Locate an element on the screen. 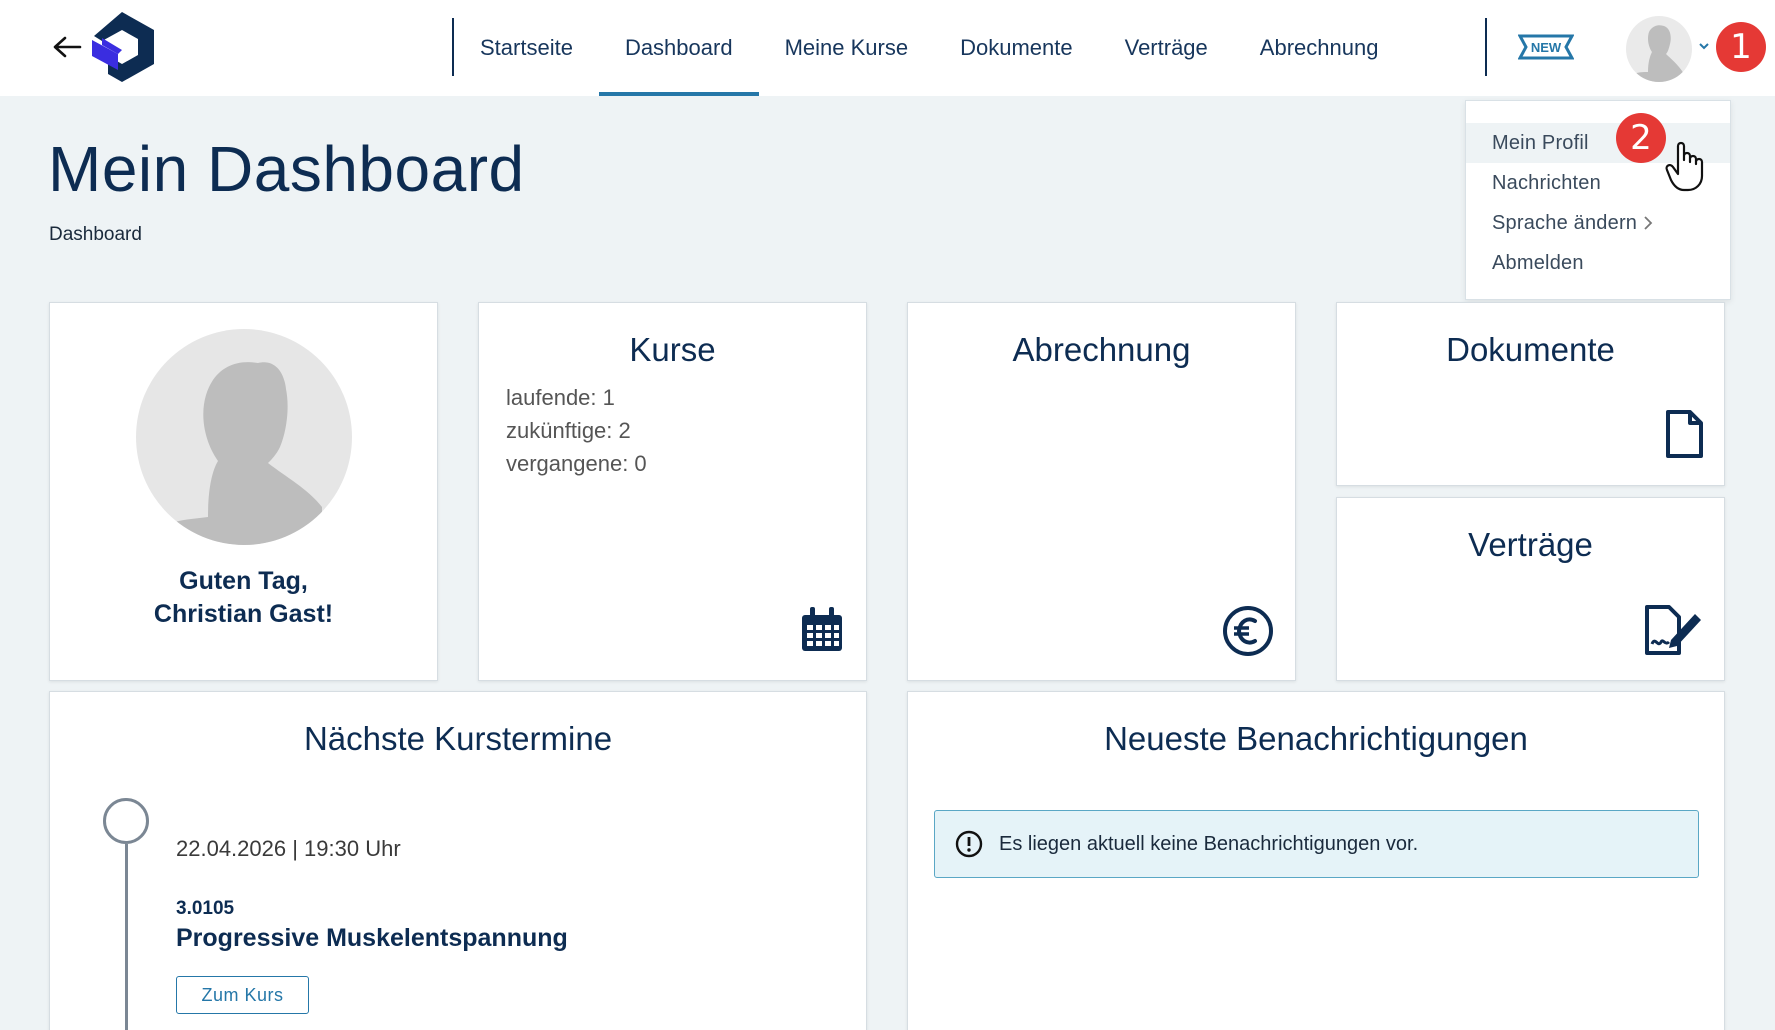 The width and height of the screenshot is (1775, 1030). profile-photo is located at coordinates (244, 437).